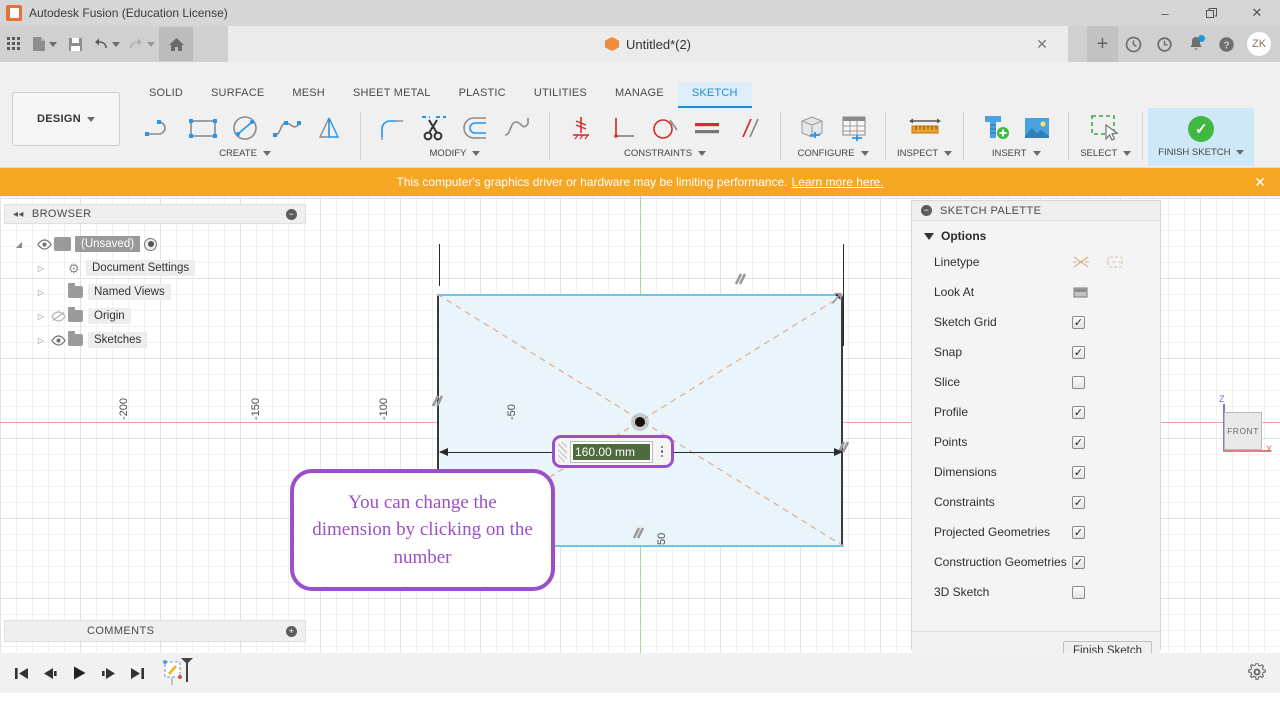 This screenshot has width=1280, height=720. I want to click on tree-row-origin: ▷ Origin, so click(99, 316).